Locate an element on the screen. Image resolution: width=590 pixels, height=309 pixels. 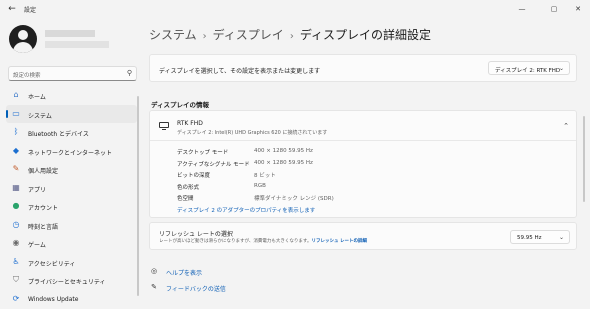
info-row-key: ビットの深度 is located at coordinates (194, 176).